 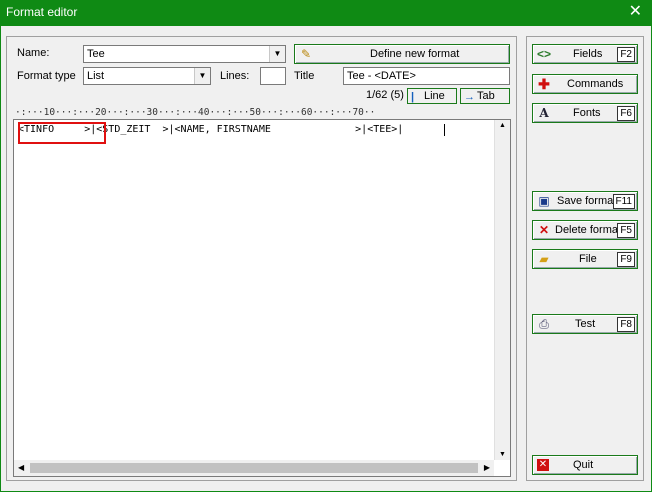 I want to click on scroll-thumb, so click(x=254, y=468).